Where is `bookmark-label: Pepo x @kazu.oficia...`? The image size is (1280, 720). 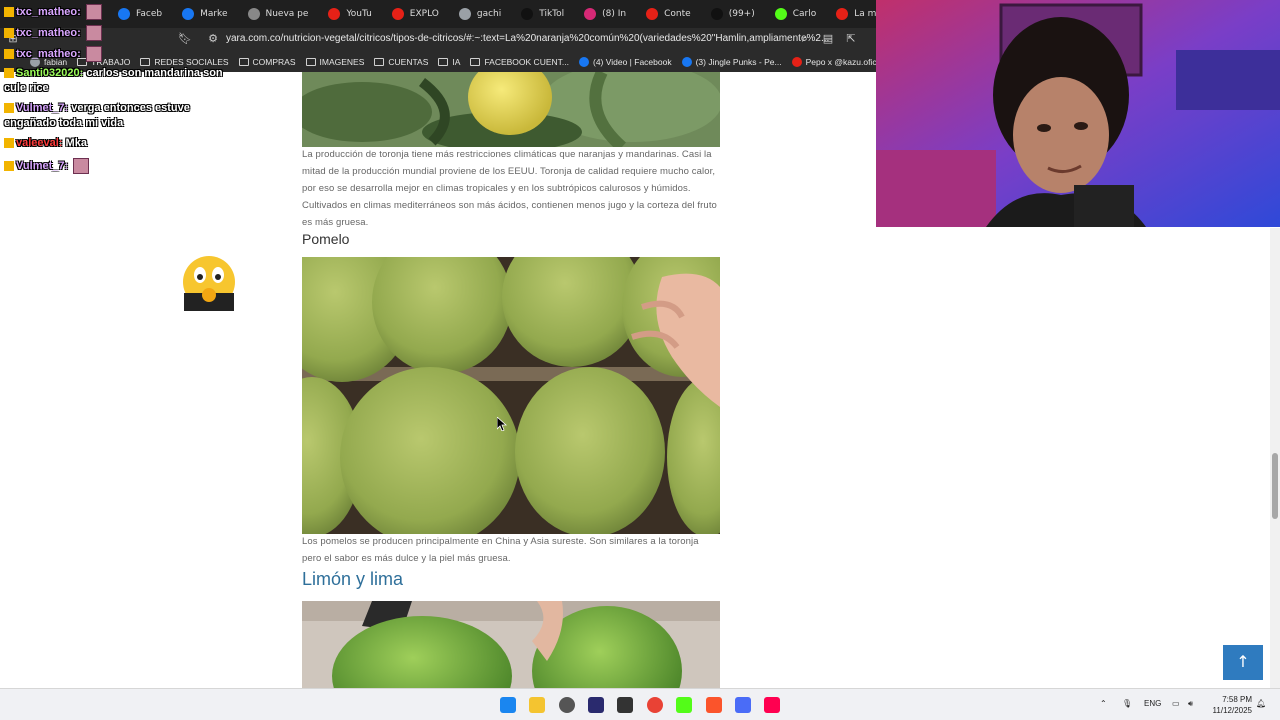
bookmark-label: Pepo x @kazu.oficia... is located at coordinates (840, 62).